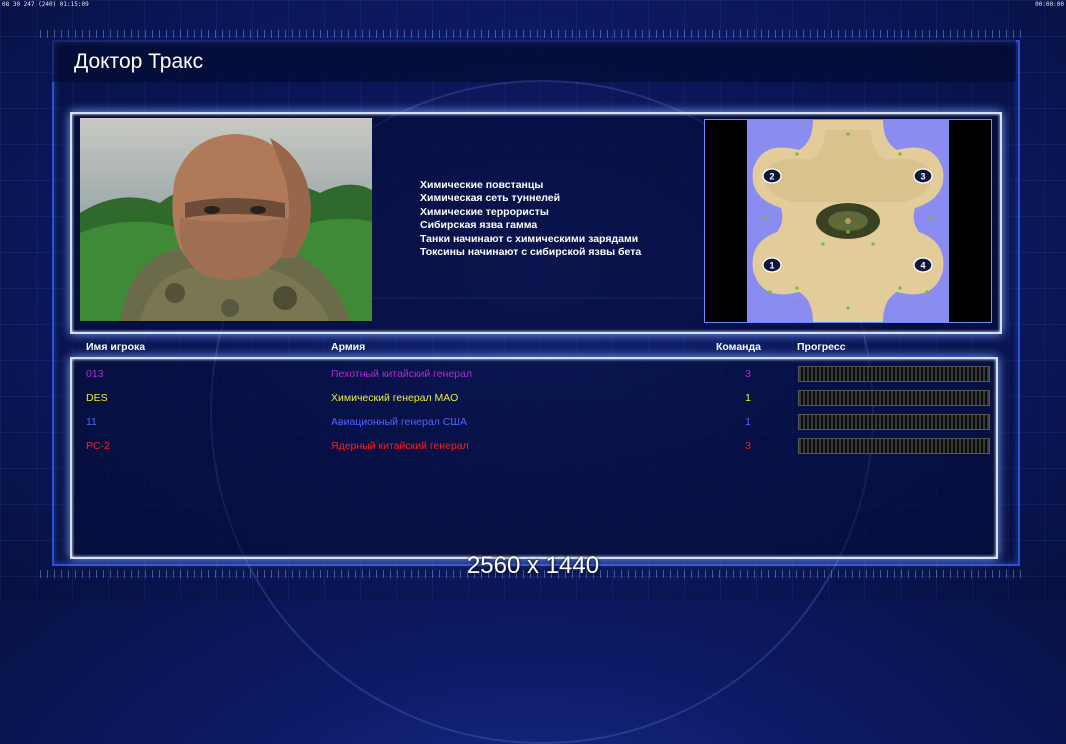 The height and width of the screenshot is (744, 1066). I want to click on player-name: 013, so click(95, 374).